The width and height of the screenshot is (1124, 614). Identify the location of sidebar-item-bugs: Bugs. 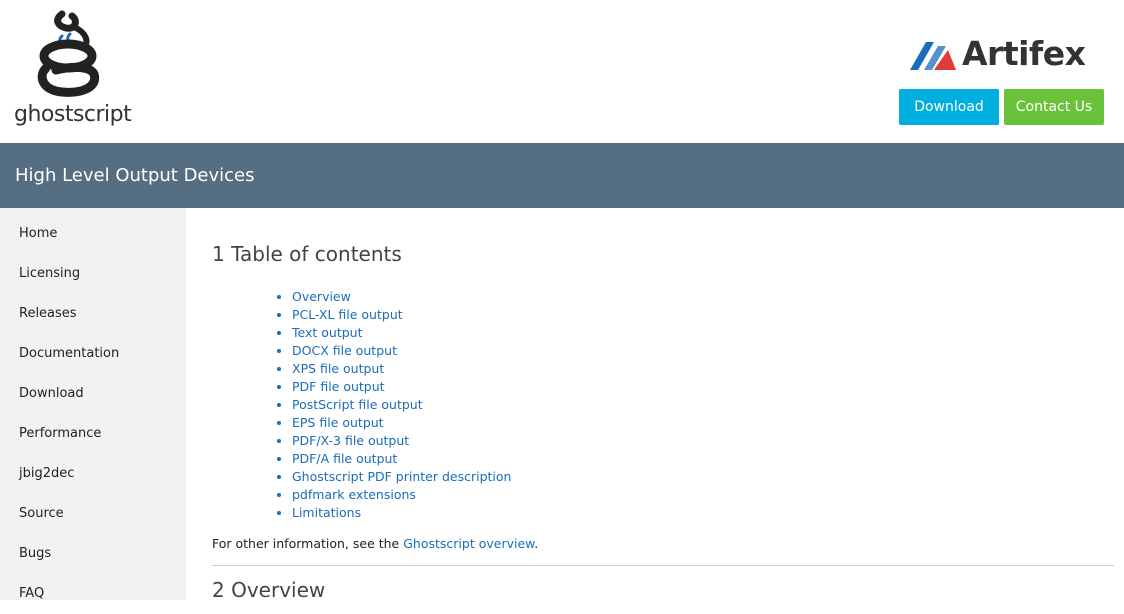
(93, 554).